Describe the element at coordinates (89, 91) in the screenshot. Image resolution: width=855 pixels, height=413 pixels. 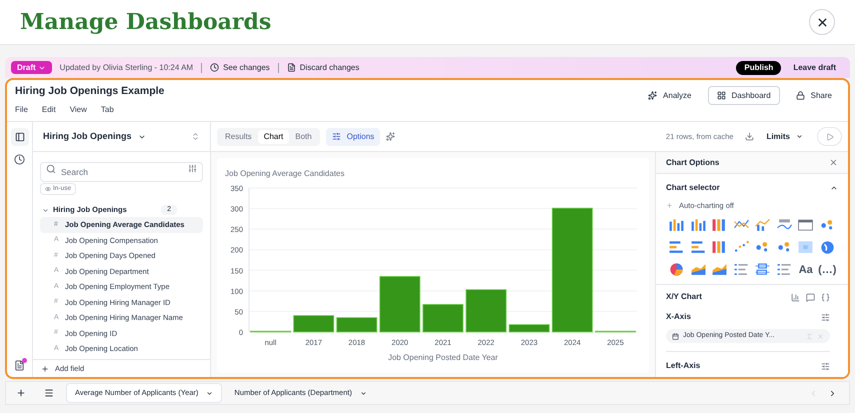
I see `workbook-title: Hiring Job Openings Example` at that location.